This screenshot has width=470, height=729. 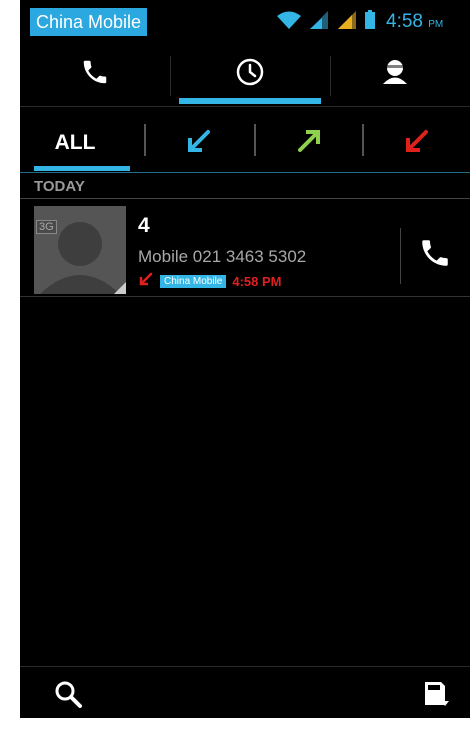 I want to click on signal-icon, so click(x=319, y=22).